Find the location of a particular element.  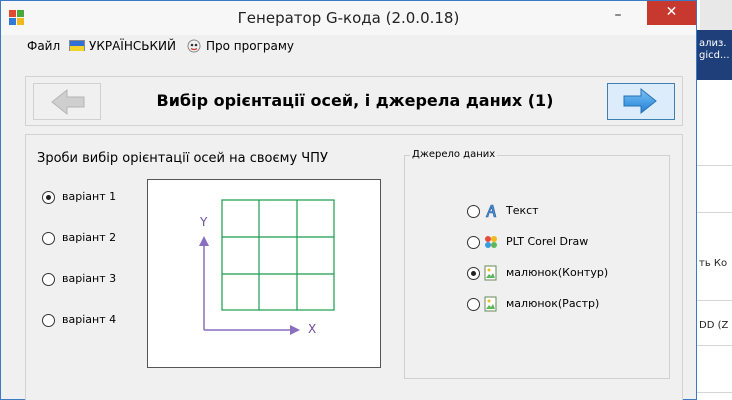

menu-about: Про програму is located at coordinates (250, 46).